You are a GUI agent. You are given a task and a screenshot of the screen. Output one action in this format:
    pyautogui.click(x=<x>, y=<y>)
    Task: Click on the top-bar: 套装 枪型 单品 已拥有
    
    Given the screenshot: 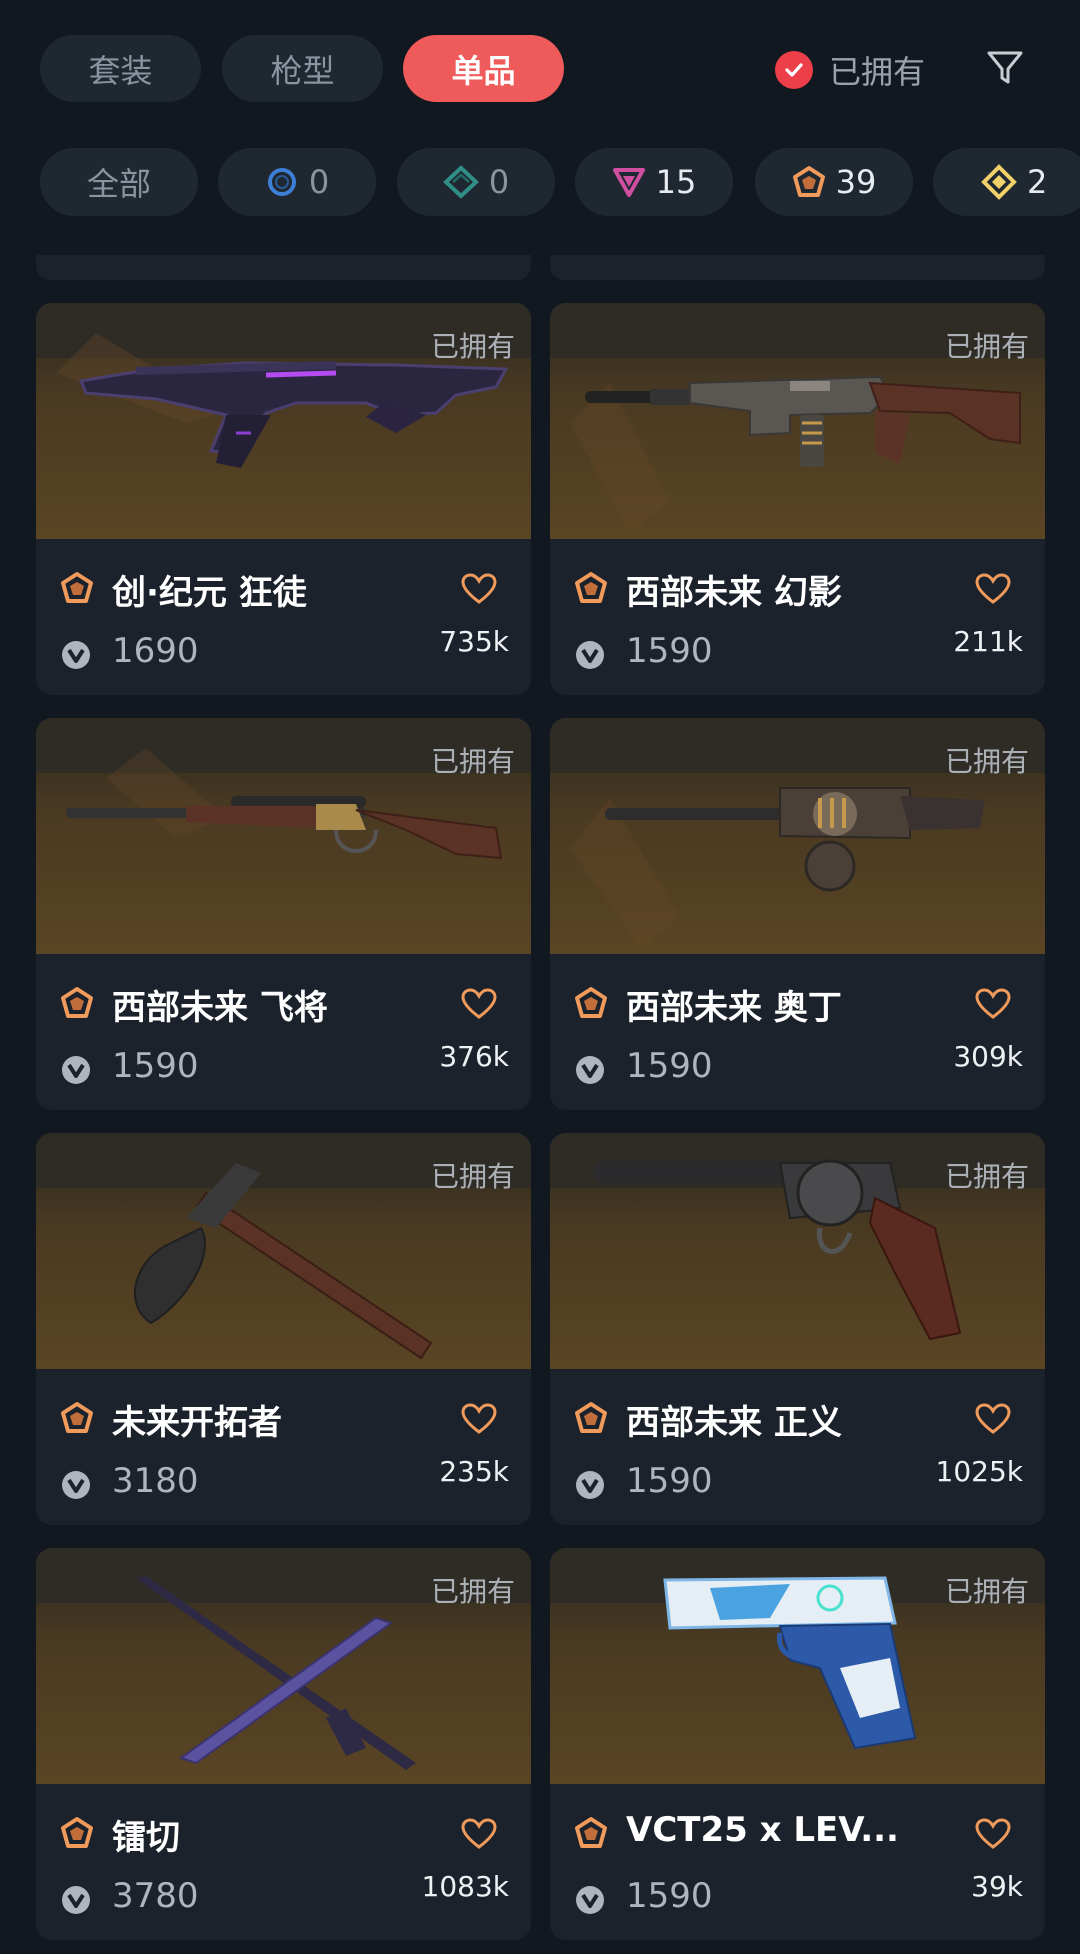 What is the action you would take?
    pyautogui.click(x=540, y=65)
    